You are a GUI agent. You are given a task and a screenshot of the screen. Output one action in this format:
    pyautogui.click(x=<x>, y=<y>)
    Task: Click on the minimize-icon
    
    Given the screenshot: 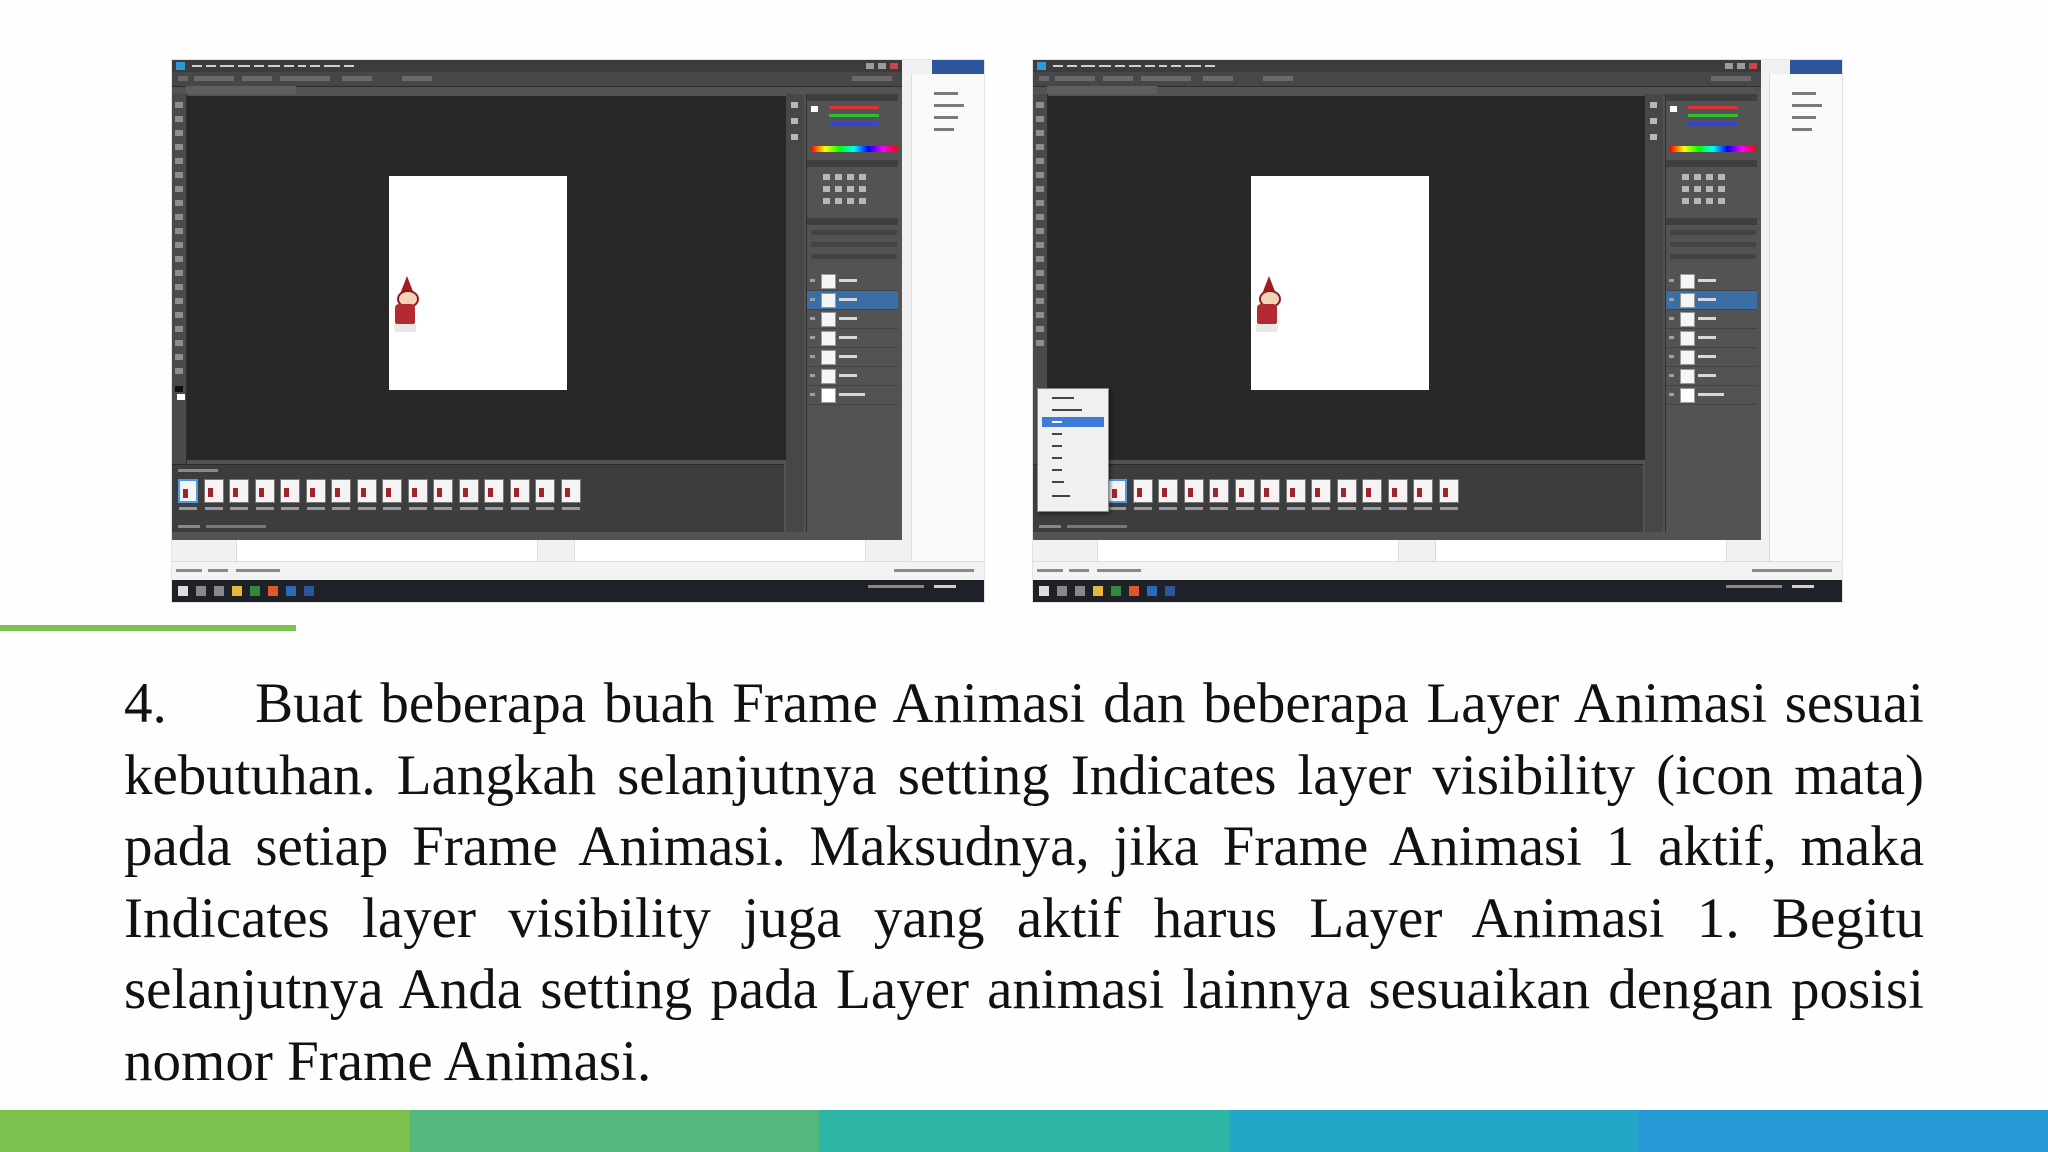 What is the action you would take?
    pyautogui.click(x=870, y=66)
    